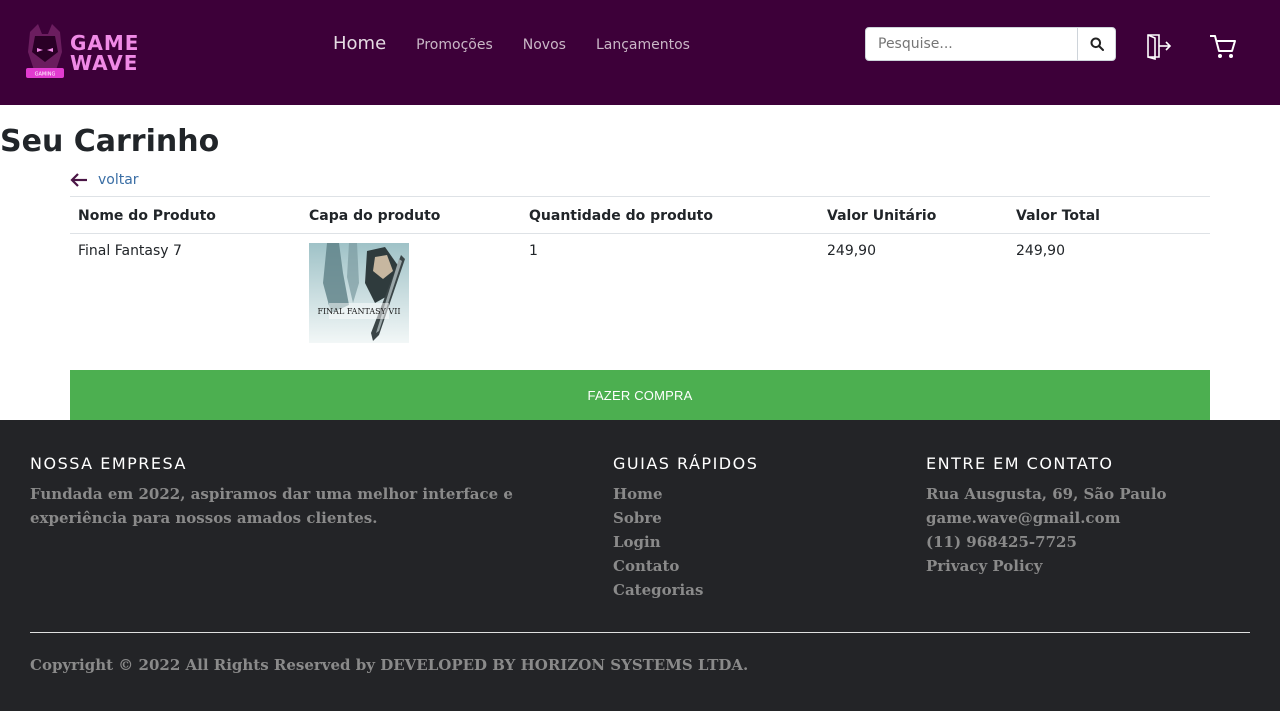  Describe the element at coordinates (685, 518) in the screenshot. I see `footer-link-sobre: Sobre` at that location.